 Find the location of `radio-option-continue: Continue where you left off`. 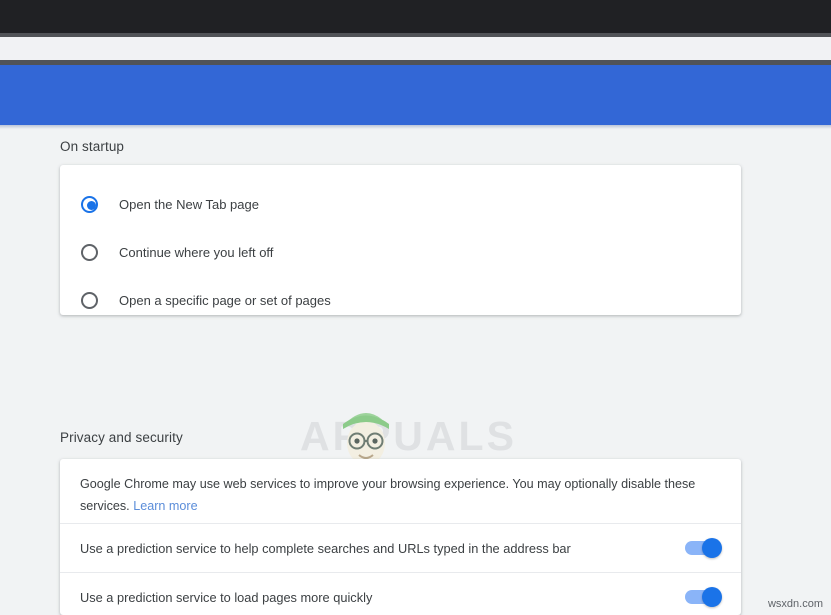

radio-option-continue: Continue where you left off is located at coordinates (400, 252).